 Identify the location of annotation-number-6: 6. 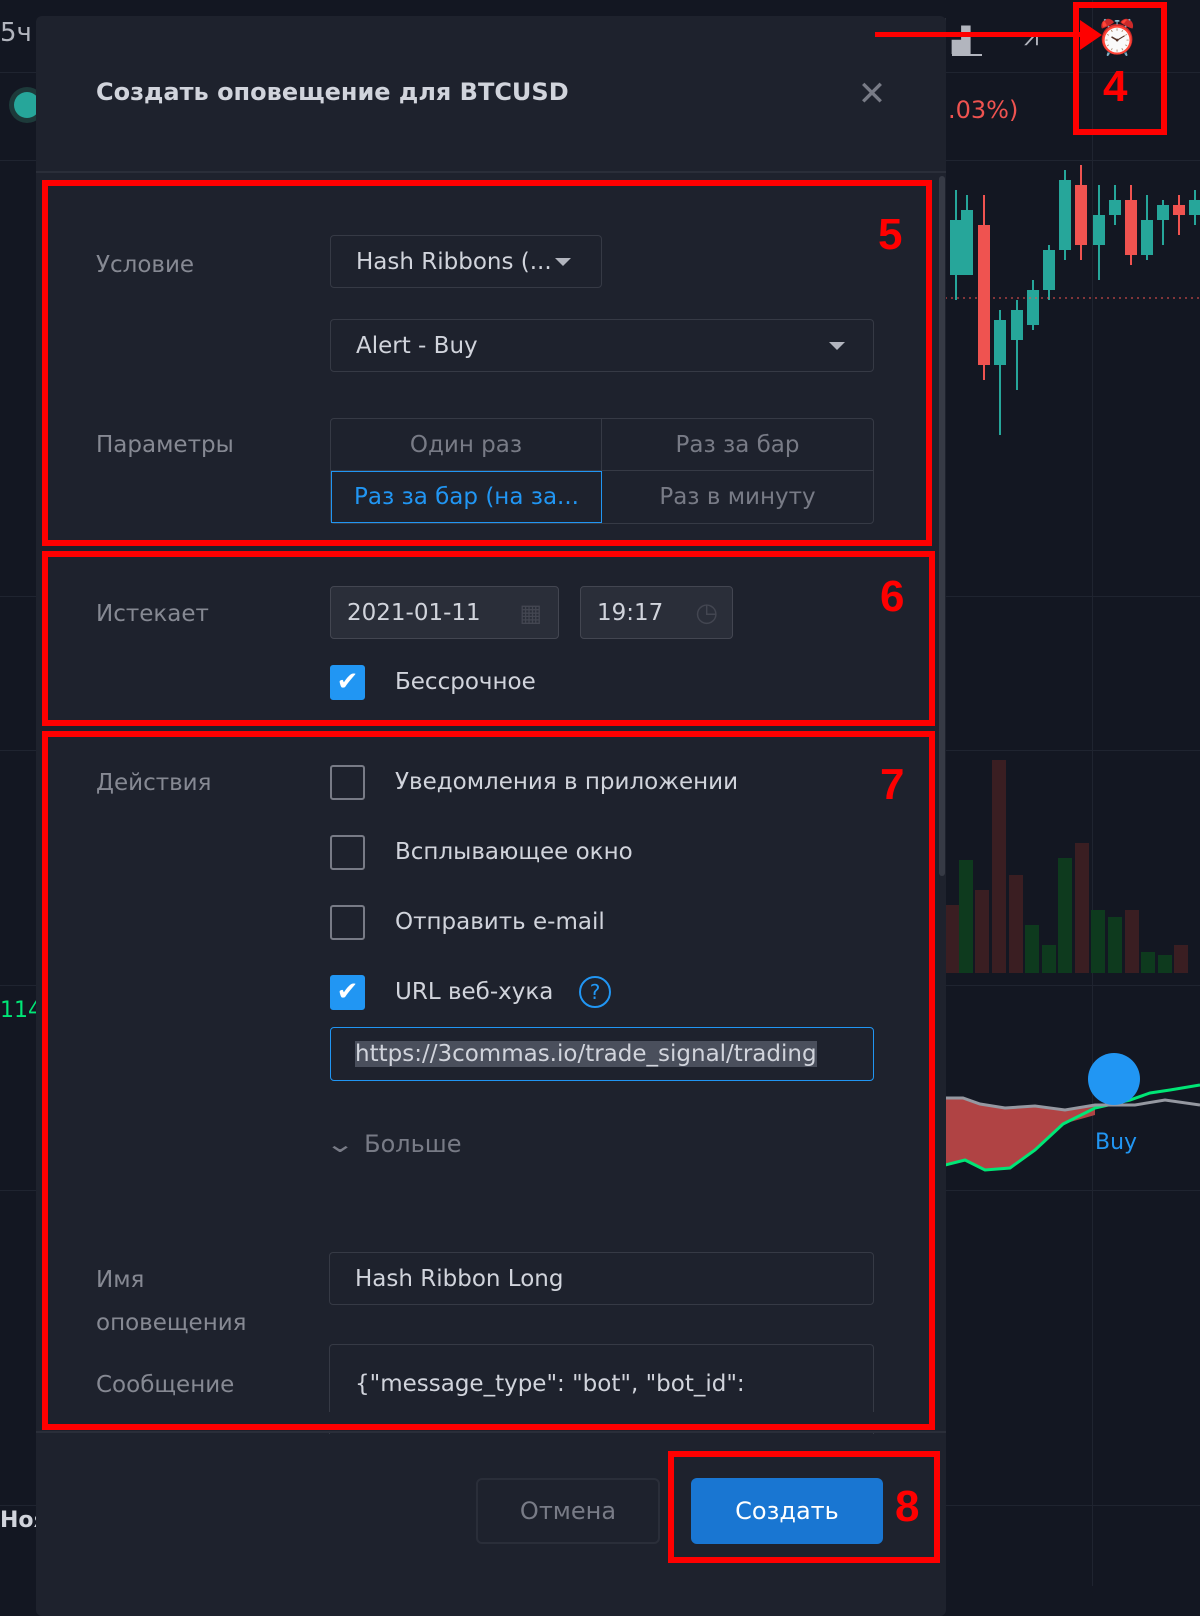
(892, 596).